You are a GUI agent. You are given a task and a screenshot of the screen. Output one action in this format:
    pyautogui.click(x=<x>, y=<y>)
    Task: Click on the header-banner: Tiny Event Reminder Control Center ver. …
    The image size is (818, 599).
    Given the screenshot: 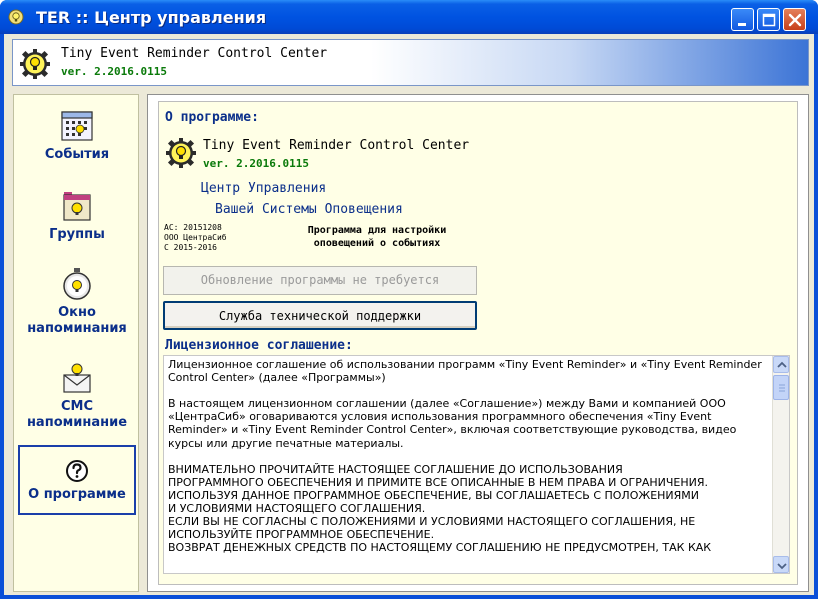 What is the action you would take?
    pyautogui.click(x=410, y=62)
    